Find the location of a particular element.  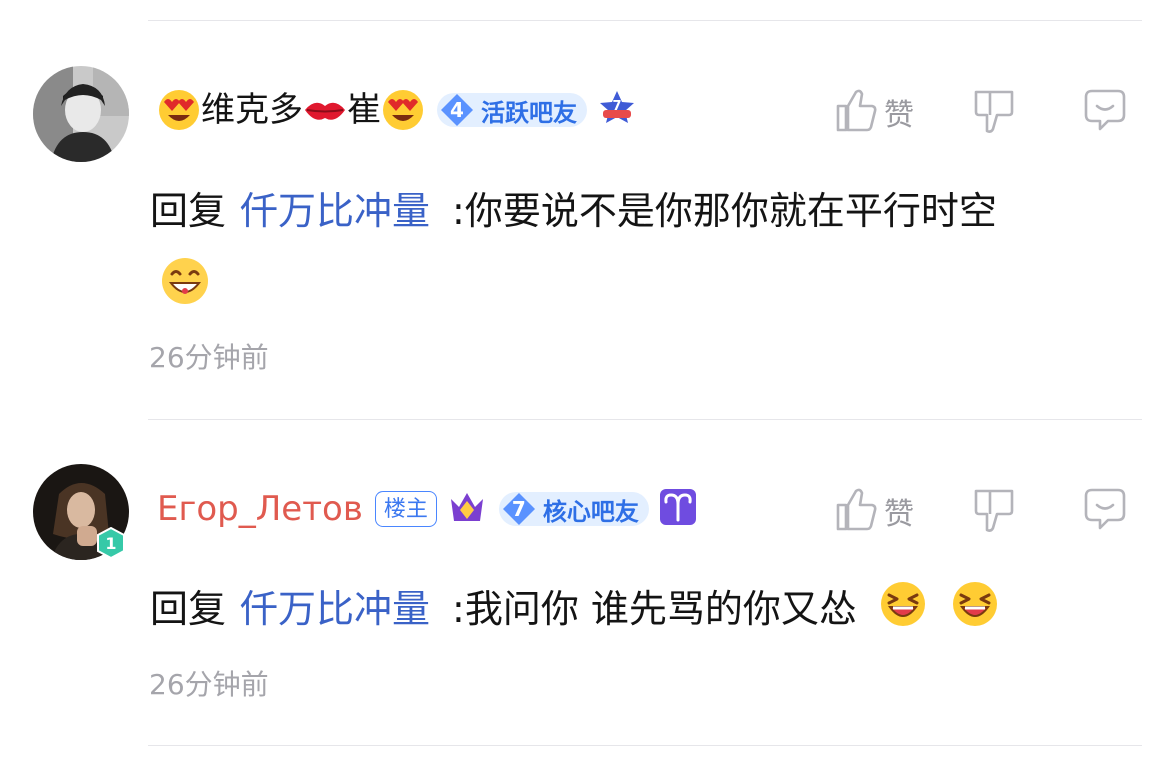

level-number-icon: 7 is located at coordinates (519, 509).